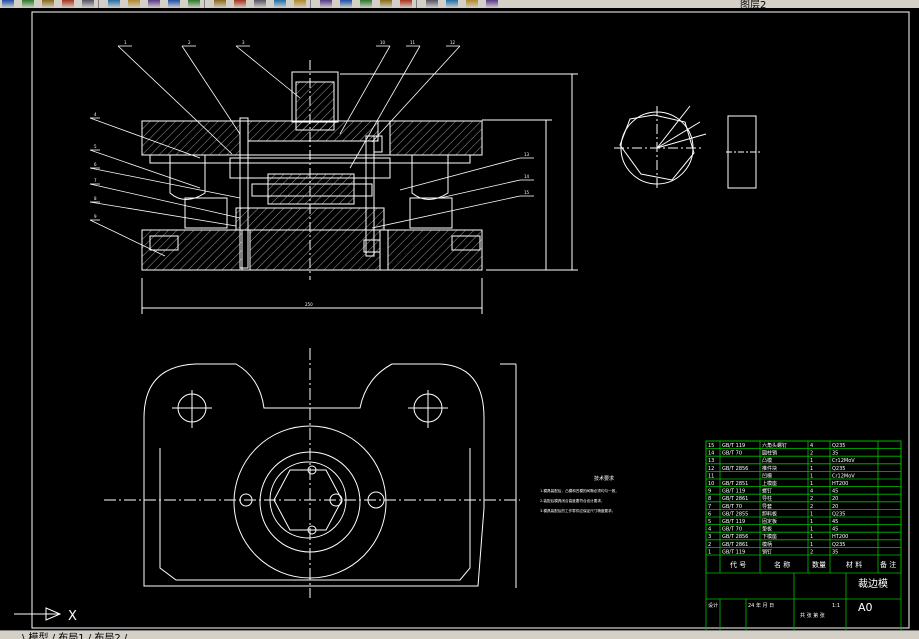  I want to click on pan-icon, so click(240, 4).